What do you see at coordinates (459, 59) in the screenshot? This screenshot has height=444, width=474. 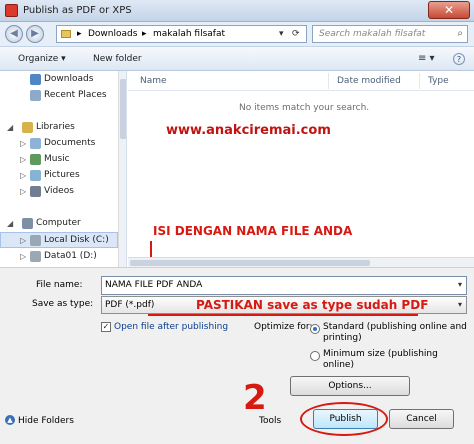 I see `help-icon: ?` at bounding box center [459, 59].